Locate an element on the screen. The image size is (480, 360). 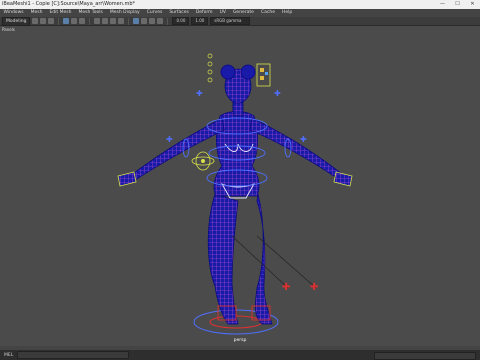
select-tool-icon is located at coordinates (66, 21).